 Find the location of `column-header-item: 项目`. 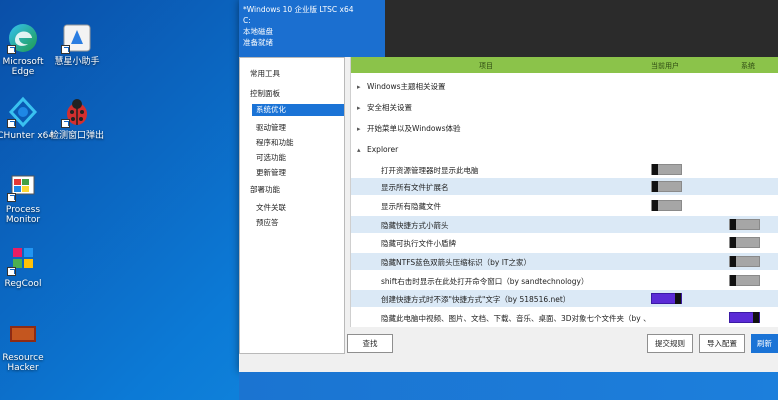

column-header-item: 项目 is located at coordinates (486, 66).